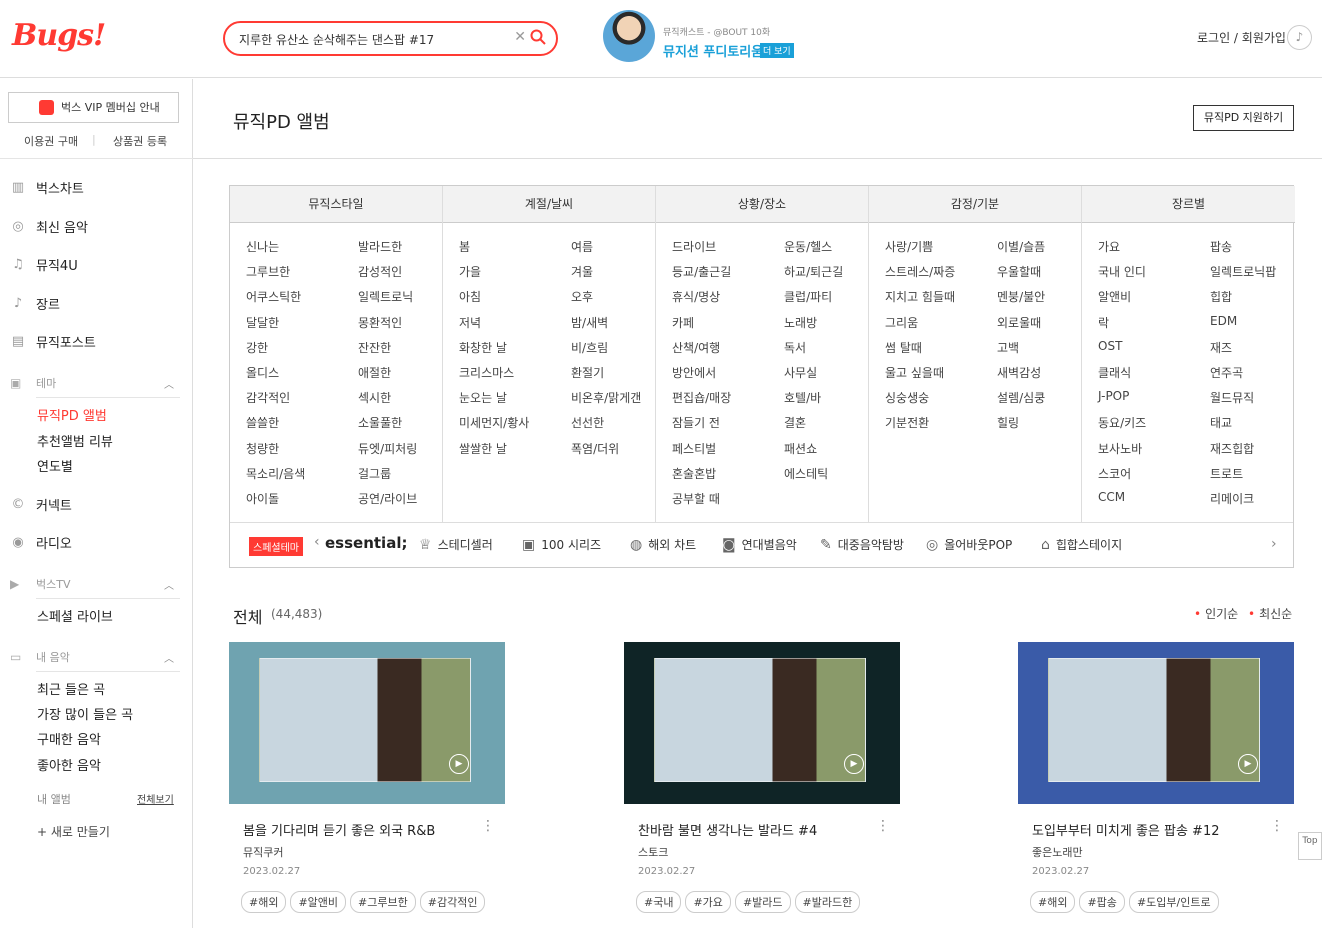 The image size is (1322, 928). I want to click on tag: #그루브한, so click(383, 902).